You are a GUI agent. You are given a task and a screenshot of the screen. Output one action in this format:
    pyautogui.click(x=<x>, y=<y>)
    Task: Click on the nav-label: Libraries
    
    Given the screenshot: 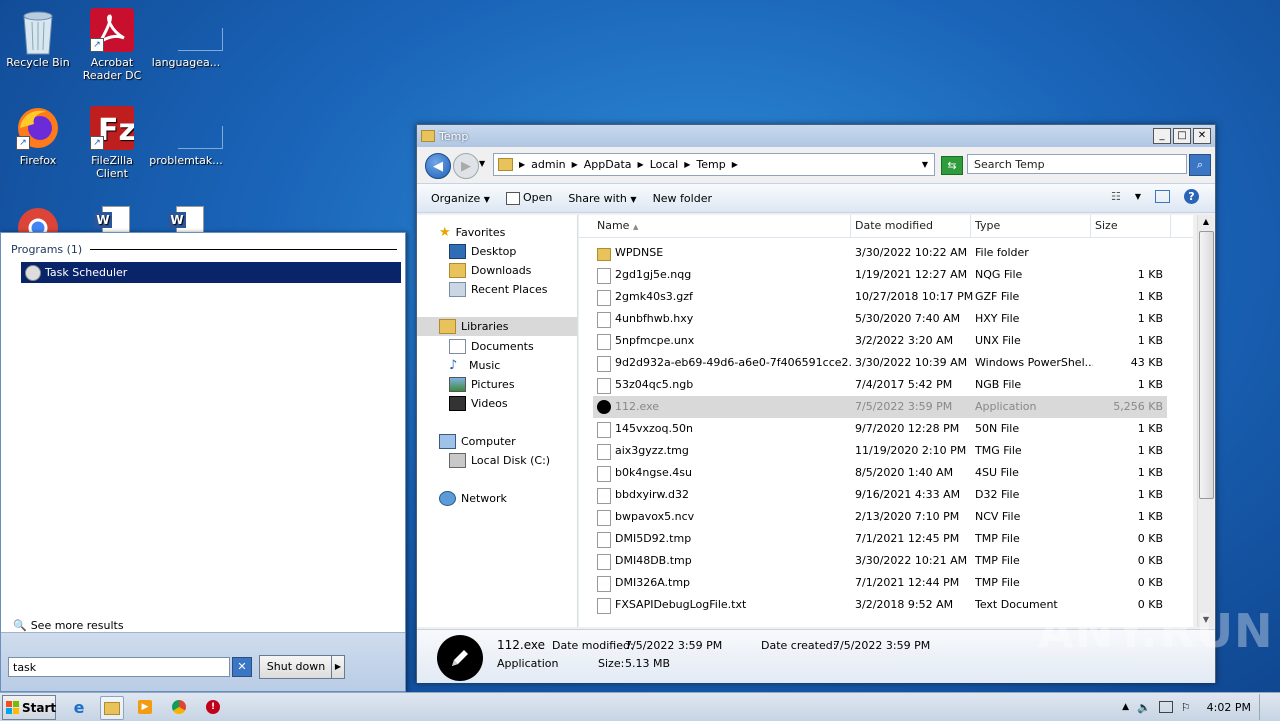 What is the action you would take?
    pyautogui.click(x=485, y=326)
    